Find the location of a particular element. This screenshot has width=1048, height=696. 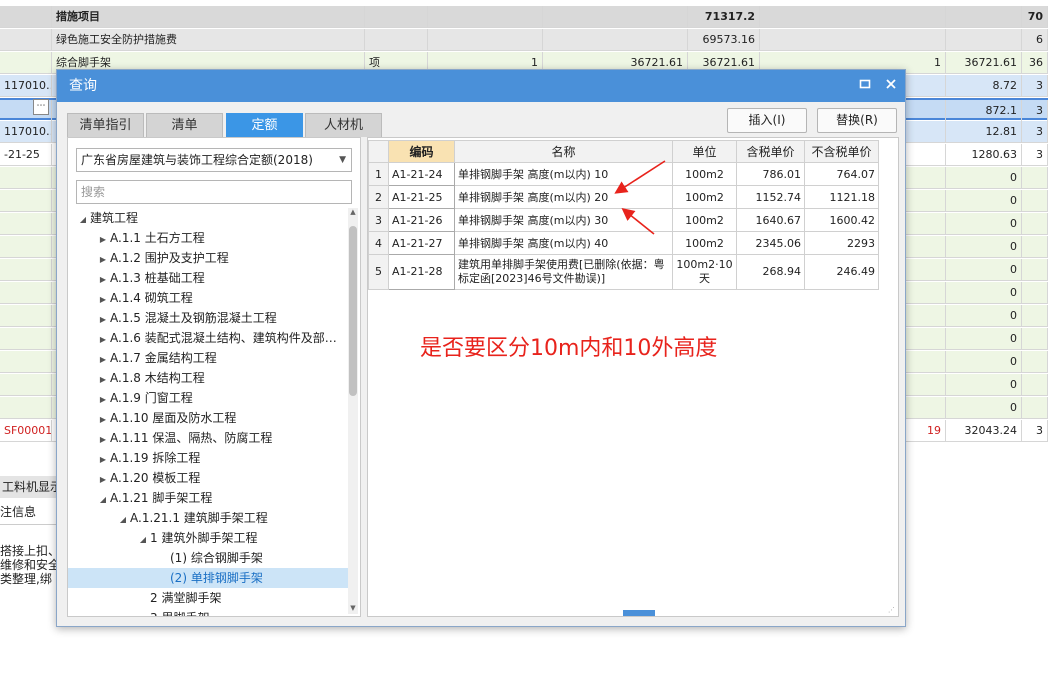

tree-scrollbar: ▲ ▼ is located at coordinates (353, 411).